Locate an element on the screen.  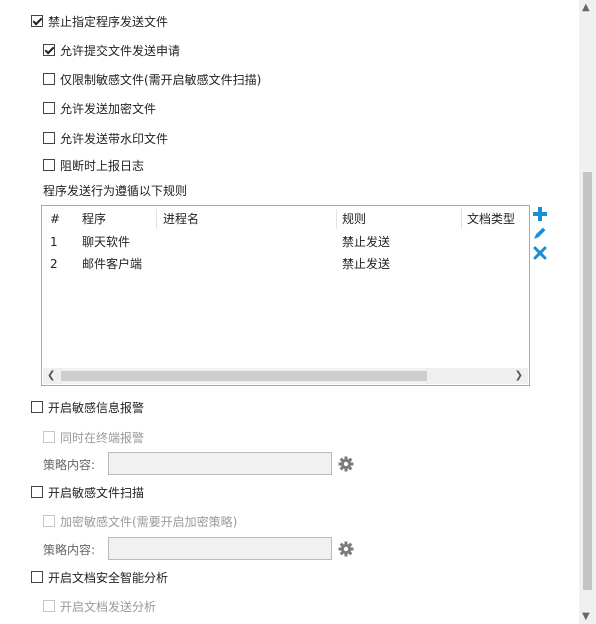
row-program: 聊天软件 is located at coordinates (106, 242).